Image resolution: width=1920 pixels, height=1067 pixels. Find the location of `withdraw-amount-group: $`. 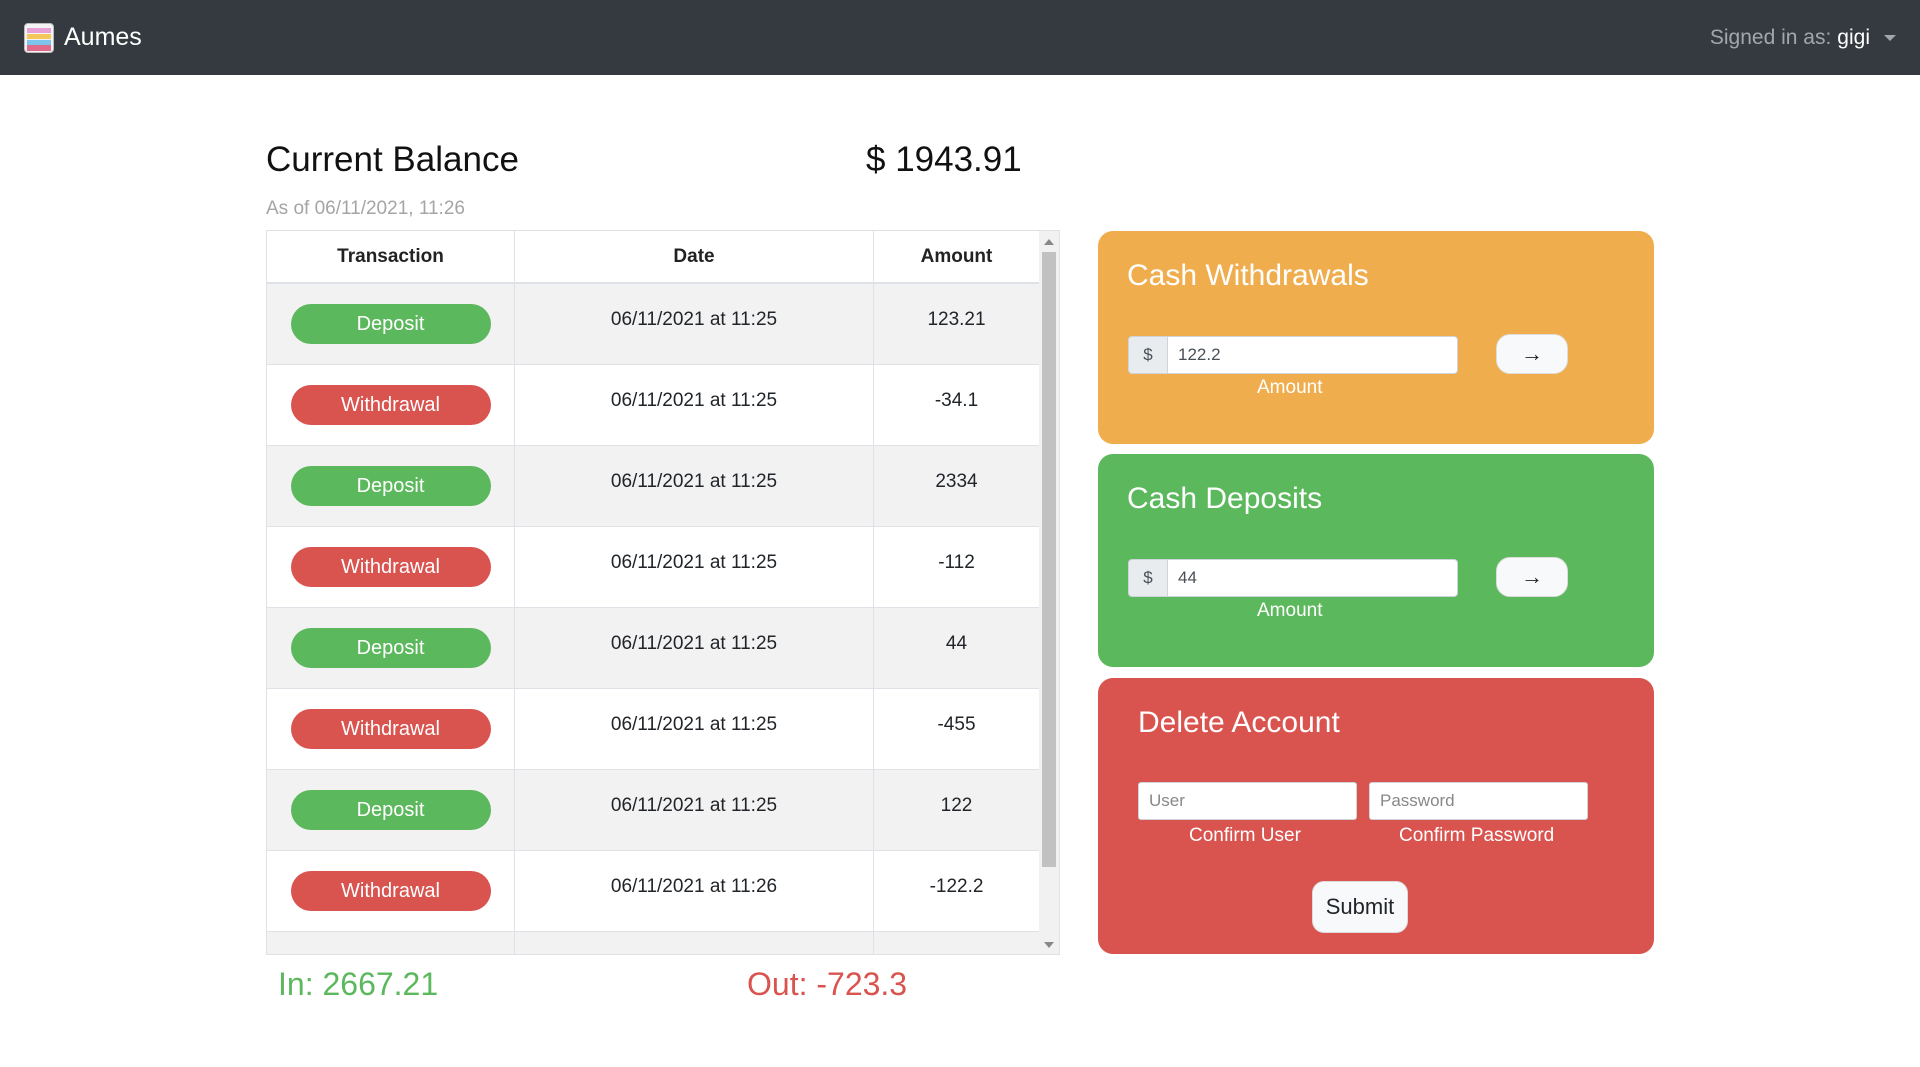

withdraw-amount-group: $ is located at coordinates (1293, 355).